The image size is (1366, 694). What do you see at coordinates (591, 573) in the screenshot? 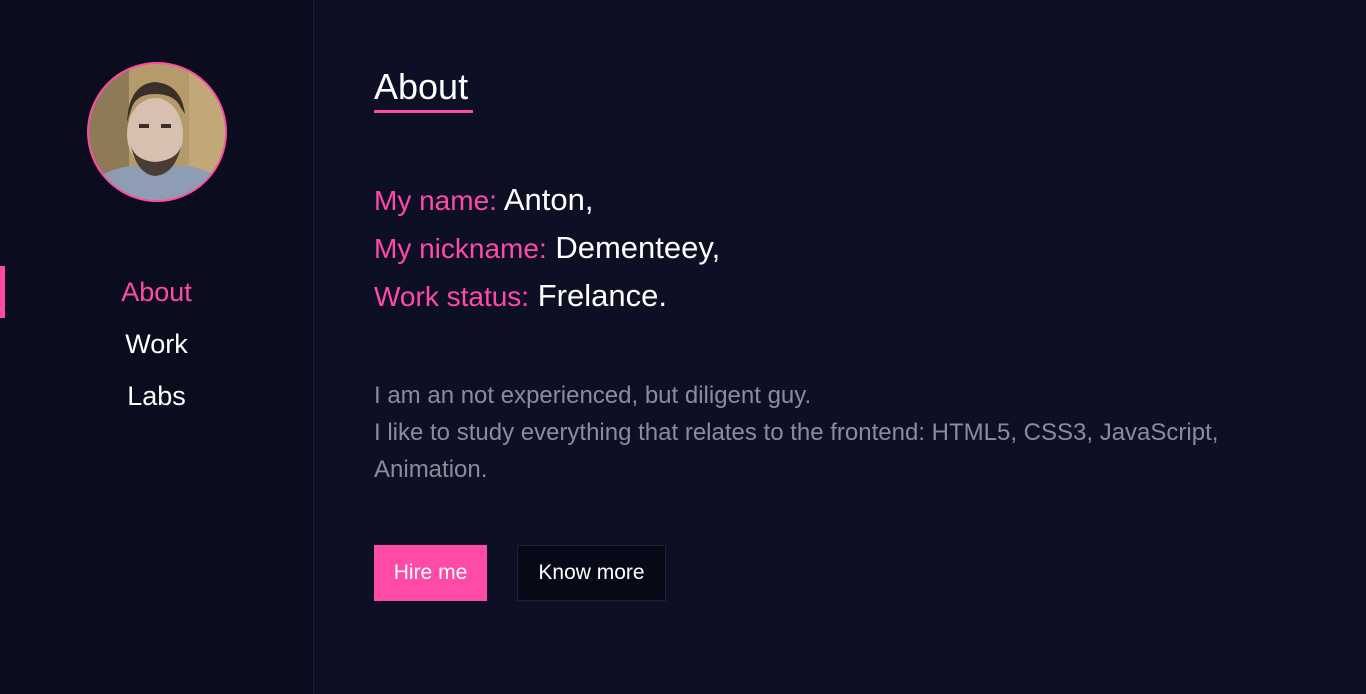
I see `know-more-button: Know more` at bounding box center [591, 573].